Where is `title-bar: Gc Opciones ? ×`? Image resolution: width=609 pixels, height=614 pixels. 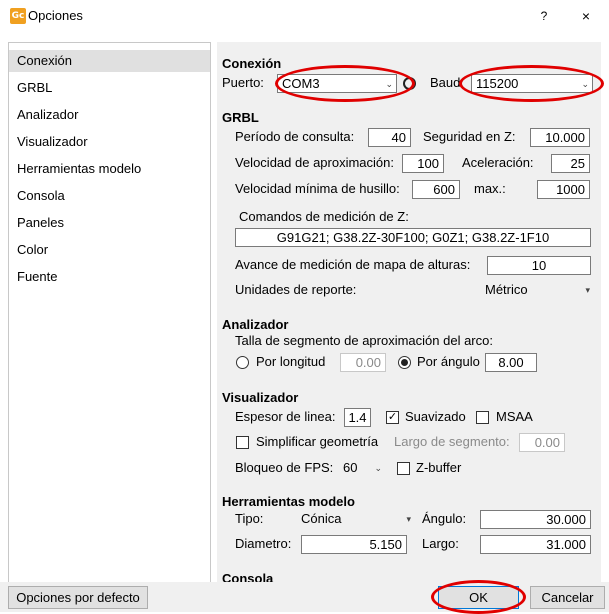
title-bar: Gc Opciones ? × is located at coordinates (304, 17).